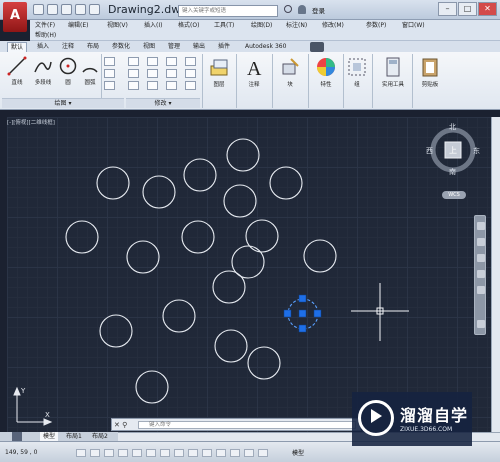 Image resolution: width=500 pixels, height=462 pixels. What do you see at coordinates (224, 47) in the screenshot?
I see `tab-plugins: 插件` at bounding box center [224, 47].